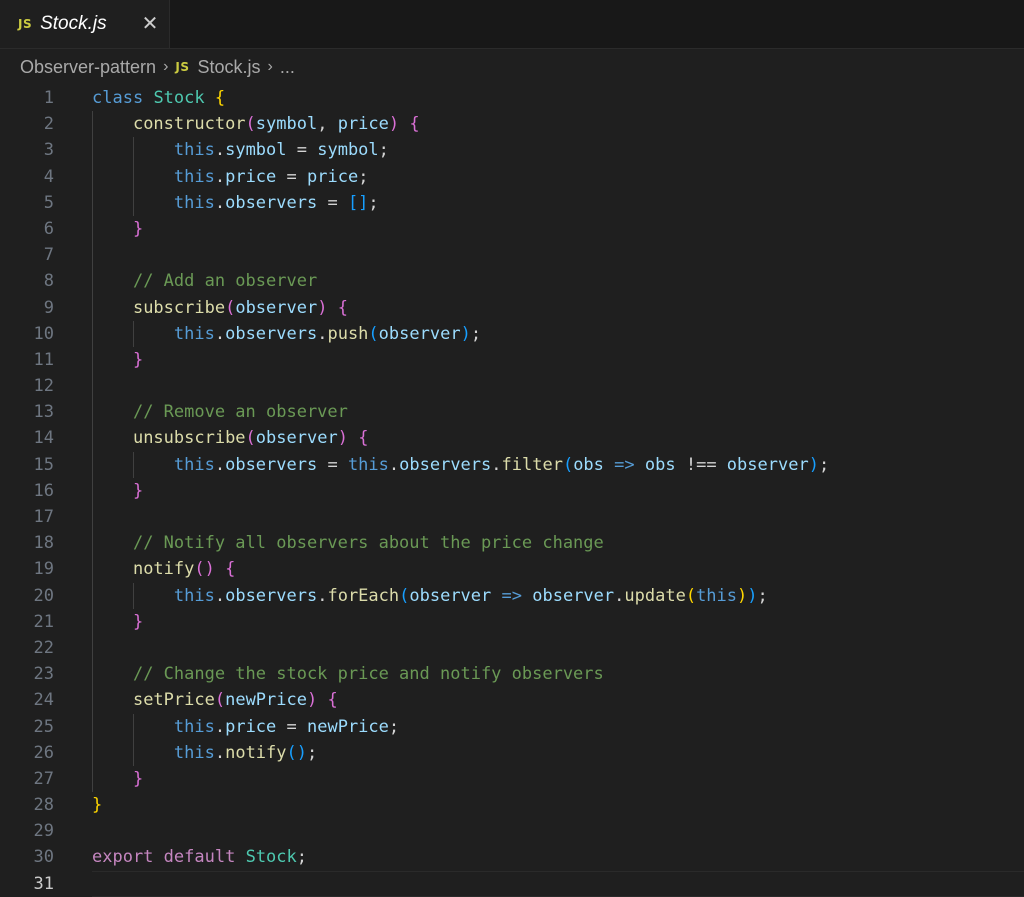 This screenshot has width=1024, height=897. I want to click on line-number: 14, so click(43, 438).